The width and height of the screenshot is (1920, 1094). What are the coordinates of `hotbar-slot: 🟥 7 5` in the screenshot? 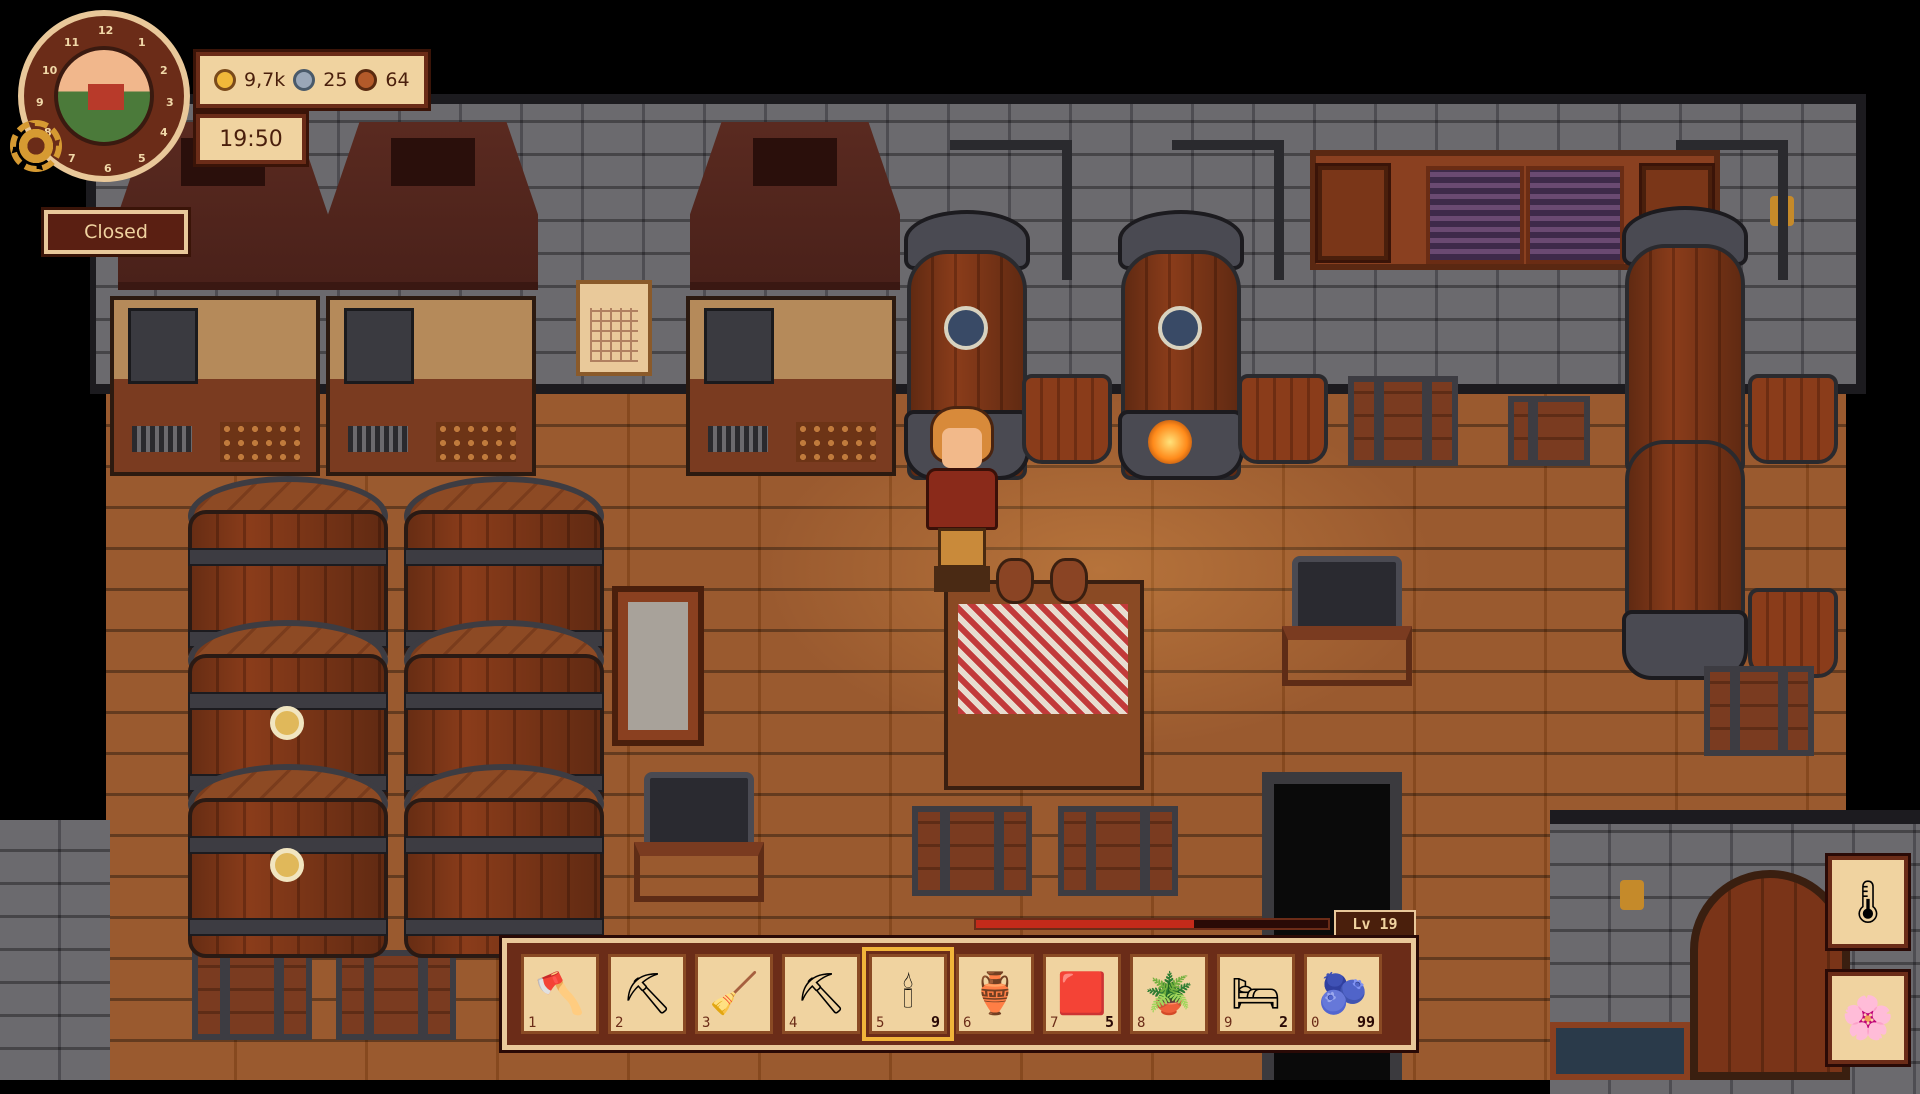 It's located at (1082, 994).